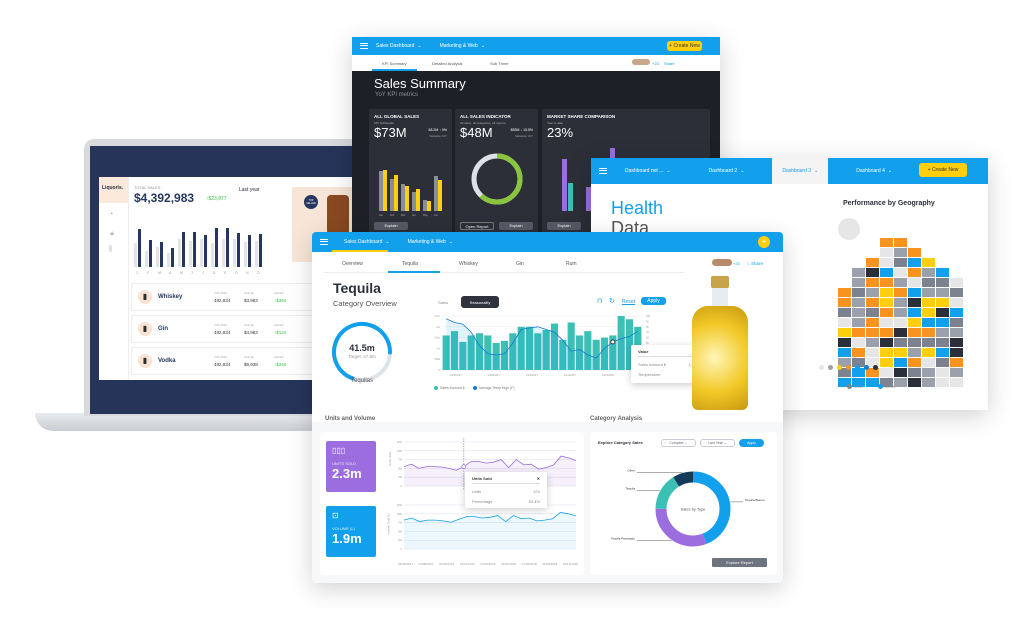  Describe the element at coordinates (113, 234) in the screenshot. I see `star-icon: ★` at that location.